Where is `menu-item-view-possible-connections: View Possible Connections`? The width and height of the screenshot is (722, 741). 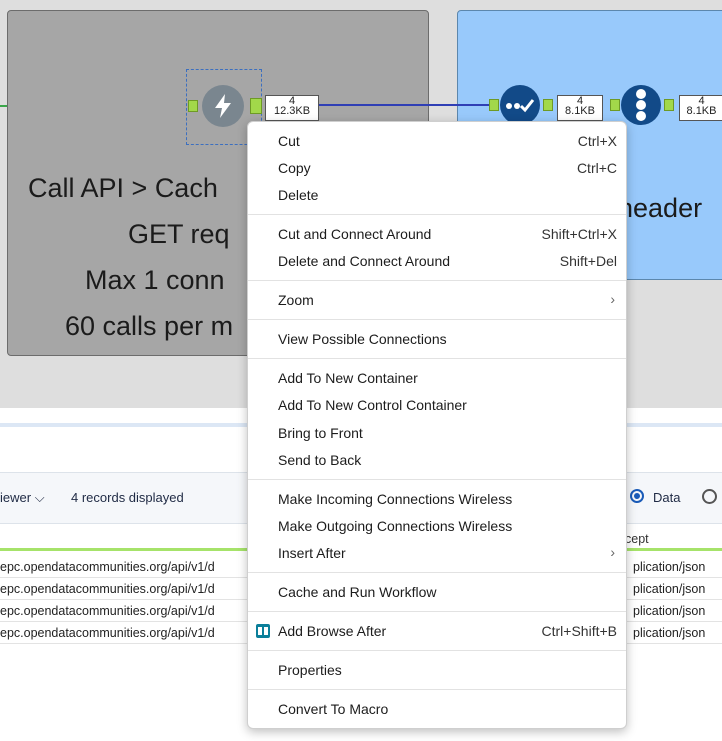 menu-item-view-possible-connections: View Possible Connections is located at coordinates (437, 339).